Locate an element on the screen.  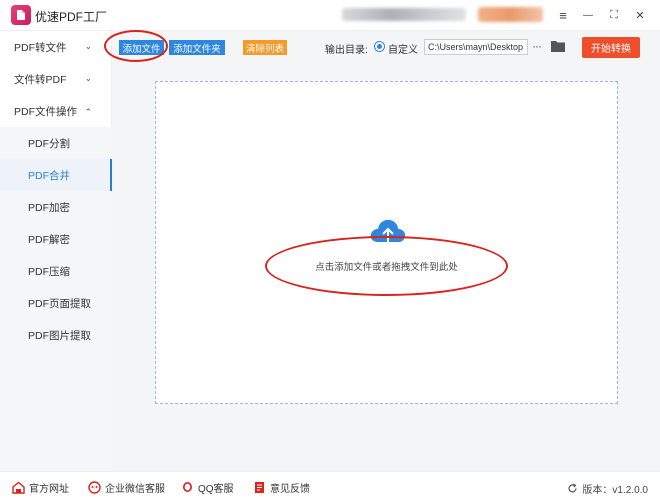
add-folder-button: 添加文件夹 is located at coordinates (197, 47).